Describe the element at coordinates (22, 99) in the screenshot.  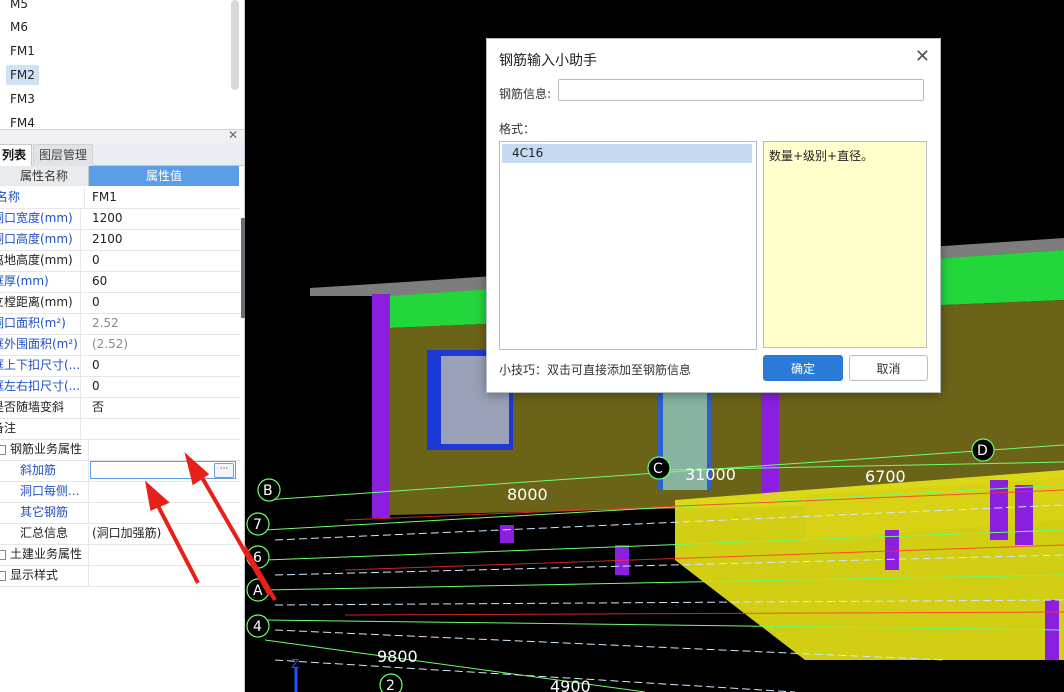
I see `list-item: FM3` at that location.